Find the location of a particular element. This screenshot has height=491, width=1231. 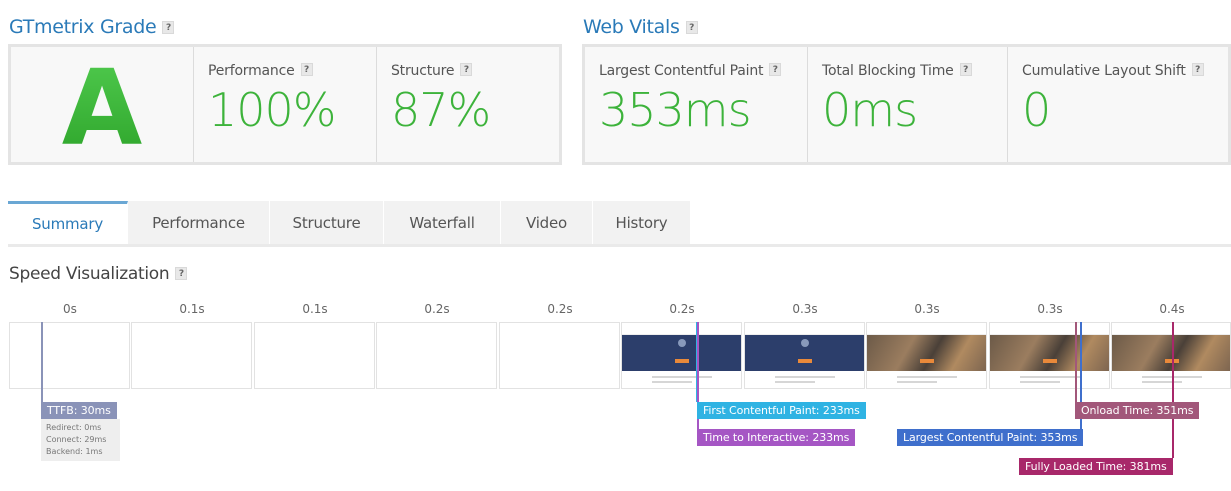

web-vitals-title-text: Web Vitals is located at coordinates (631, 27).